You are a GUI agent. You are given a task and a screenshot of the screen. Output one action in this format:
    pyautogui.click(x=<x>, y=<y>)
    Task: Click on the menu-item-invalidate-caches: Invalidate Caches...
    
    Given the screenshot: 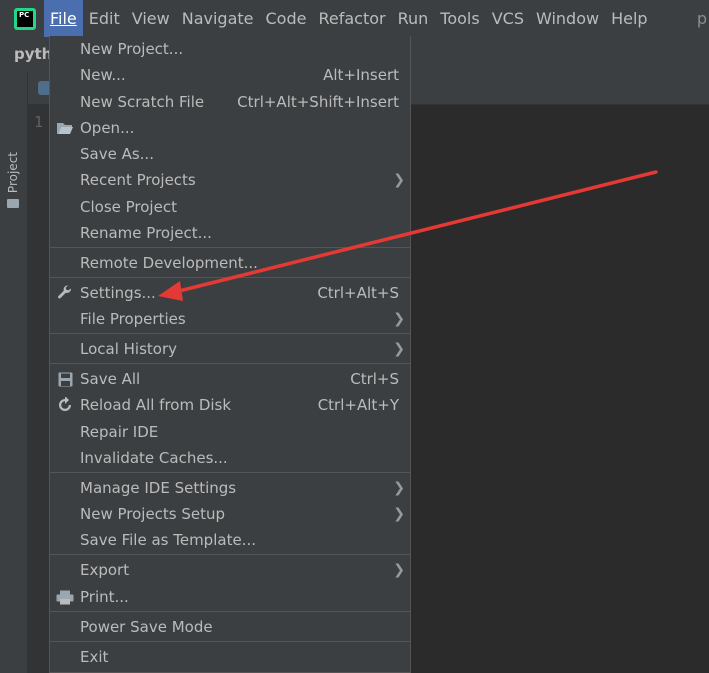 What is the action you would take?
    pyautogui.click(x=230, y=458)
    